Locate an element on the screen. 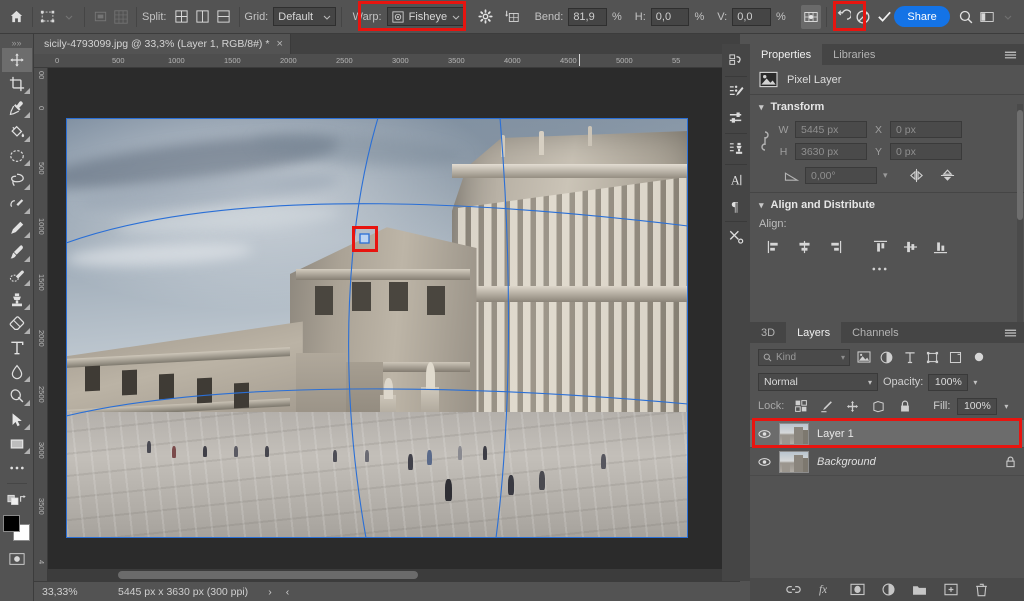 The height and width of the screenshot is (601, 1024). split-horizontal-icon is located at coordinates (223, 17).